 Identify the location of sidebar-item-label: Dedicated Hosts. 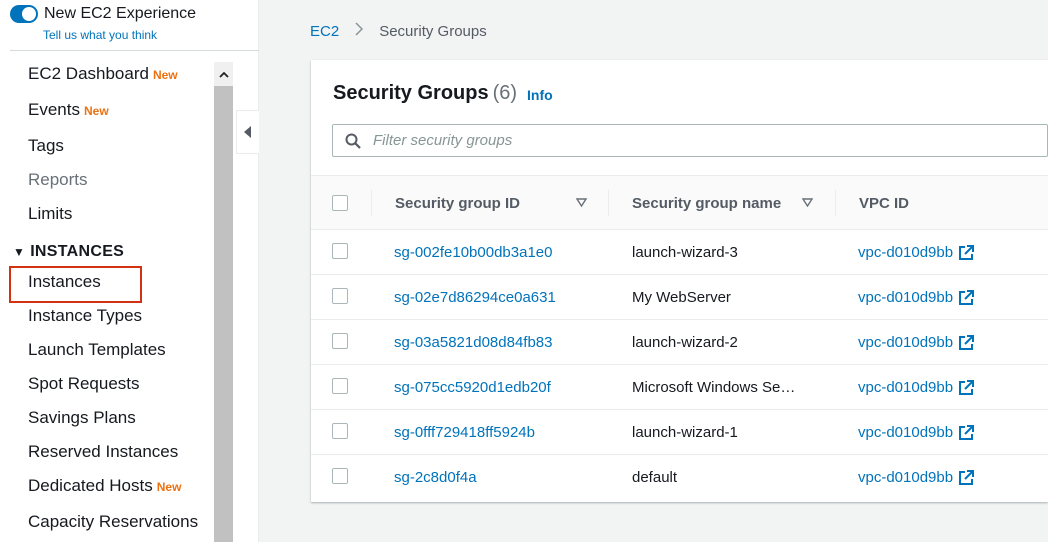
(90, 485).